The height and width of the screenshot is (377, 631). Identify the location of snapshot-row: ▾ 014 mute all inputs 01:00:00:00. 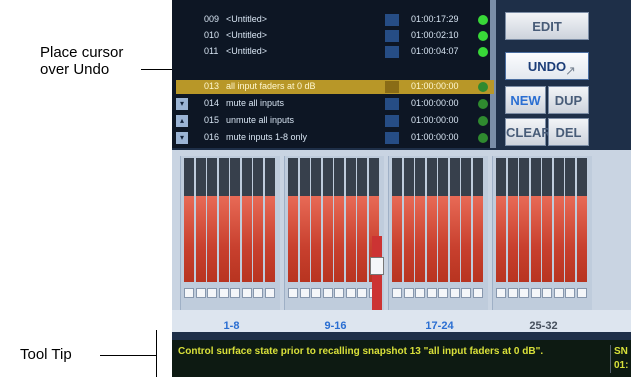
(335, 104).